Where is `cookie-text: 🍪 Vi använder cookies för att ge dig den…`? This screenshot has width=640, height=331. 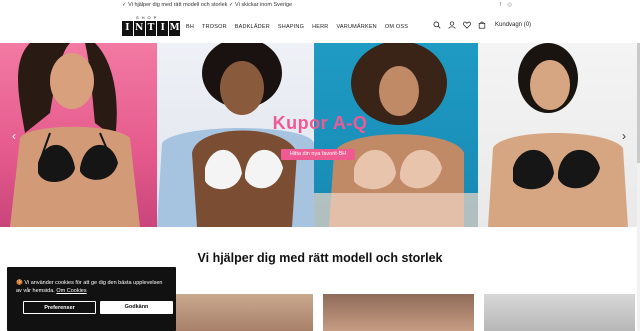 cookie-text: 🍪 Vi använder cookies för att ge dig den… is located at coordinates (92, 287).